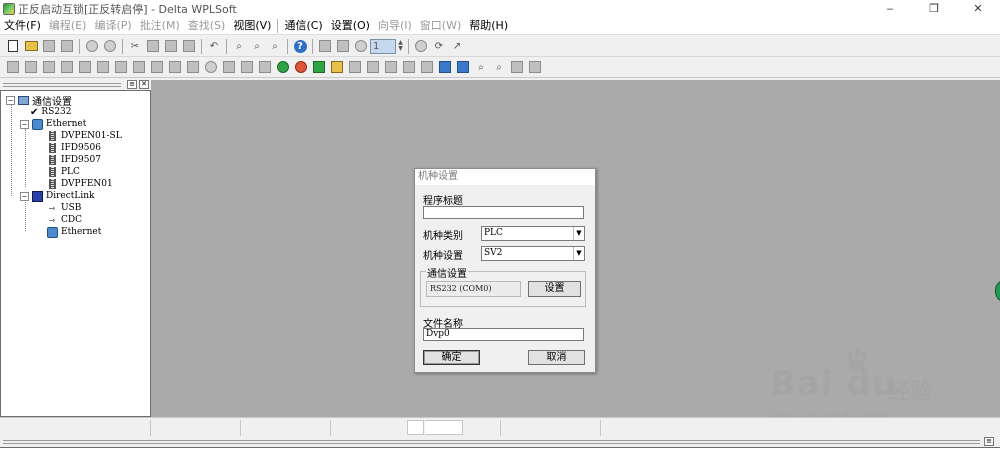 This screenshot has width=1000, height=458. What do you see at coordinates (252, 26) in the screenshot?
I see `menu-view: 视图(V)` at bounding box center [252, 26].